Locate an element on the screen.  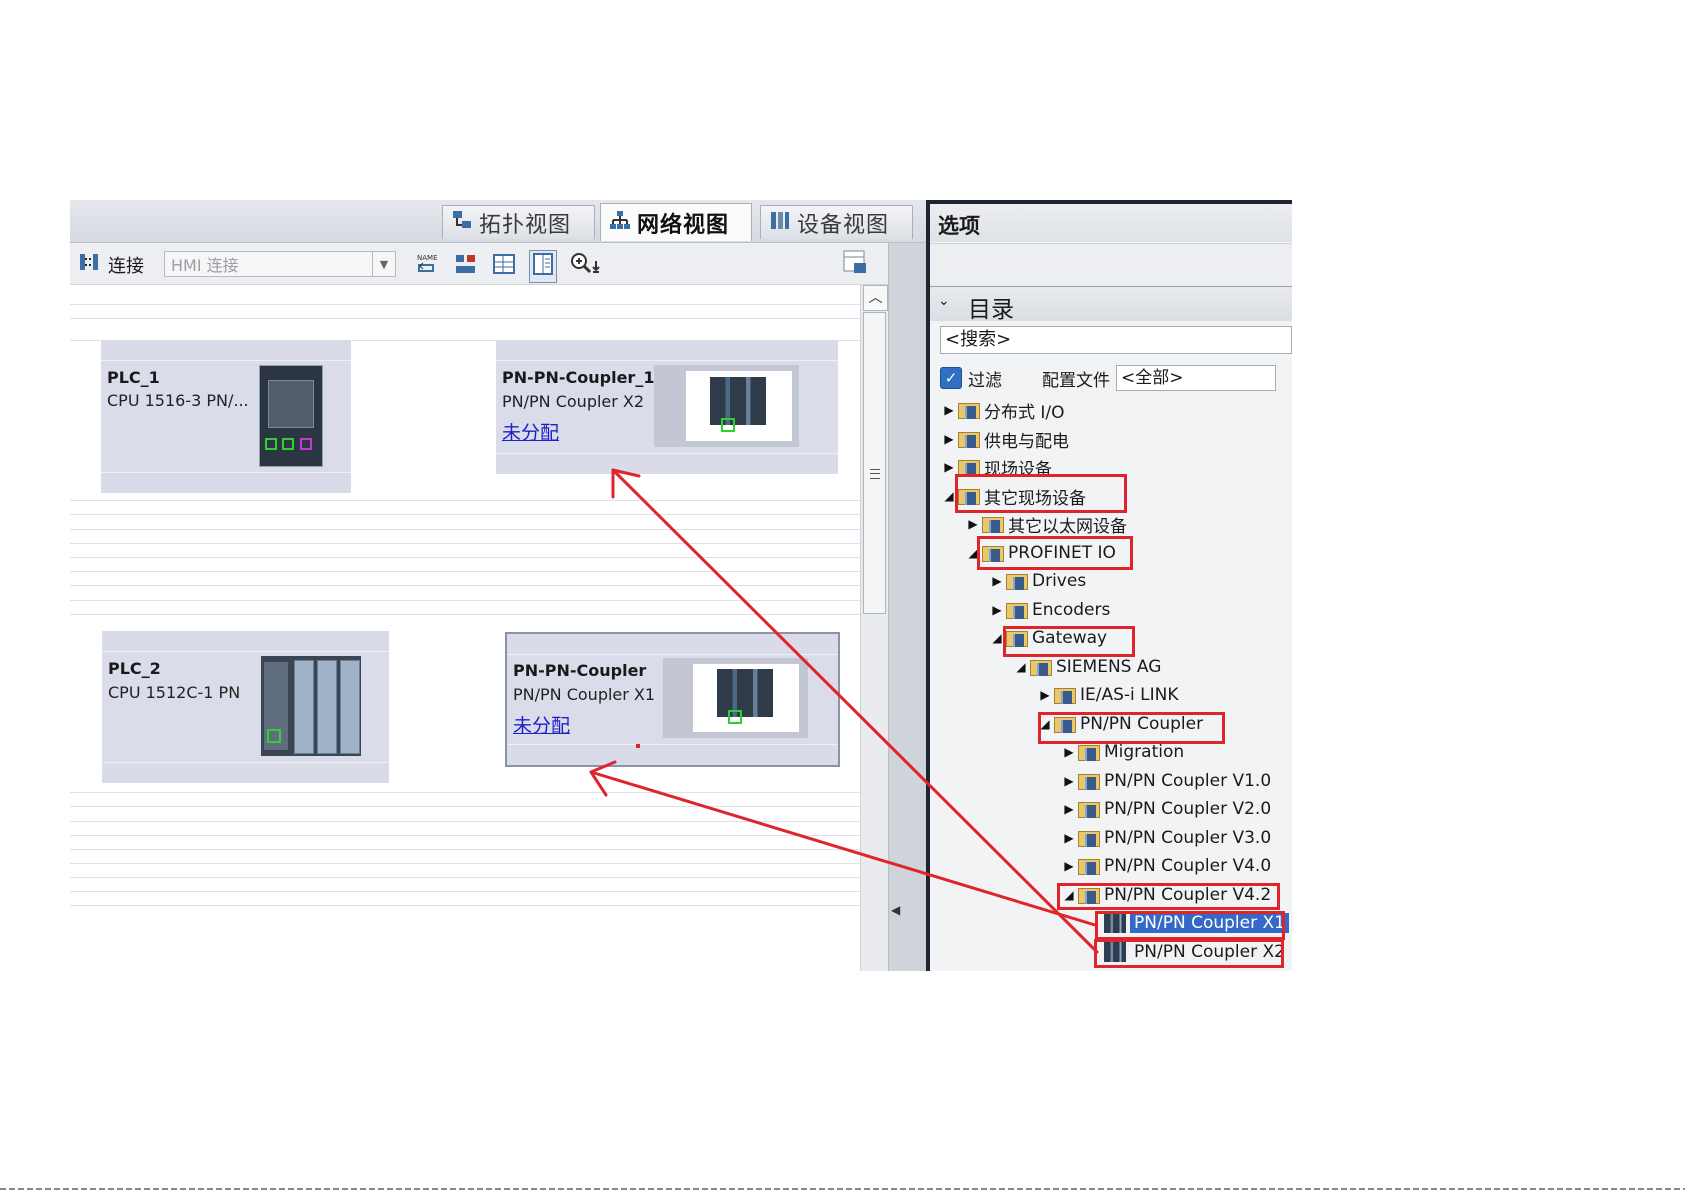
tree-item-label: PN/PN Coupler is located at coordinates (1142, 724).